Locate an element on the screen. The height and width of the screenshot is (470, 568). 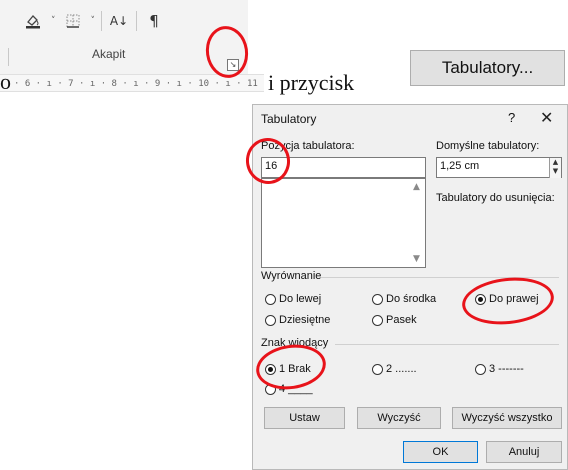
align-bar-option: Pasek is located at coordinates (394, 320).